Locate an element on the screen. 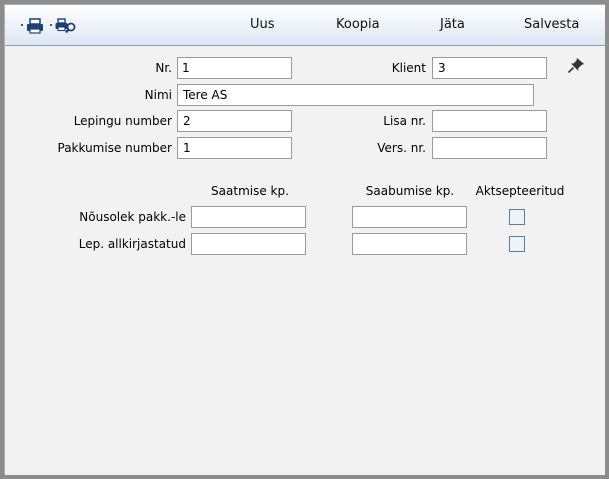 The image size is (609, 479). printer-icon is located at coordinates (35, 27).